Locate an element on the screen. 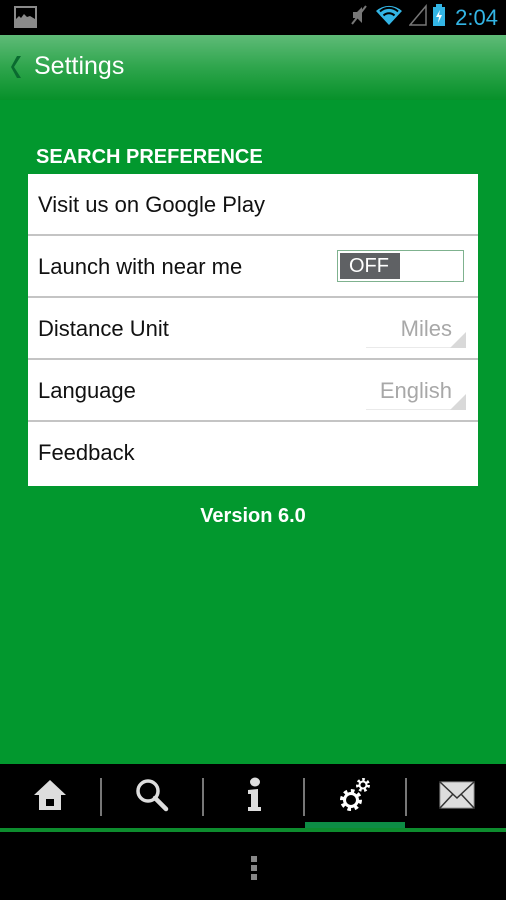 The height and width of the screenshot is (900, 506). signal-icon is located at coordinates (417, 17).